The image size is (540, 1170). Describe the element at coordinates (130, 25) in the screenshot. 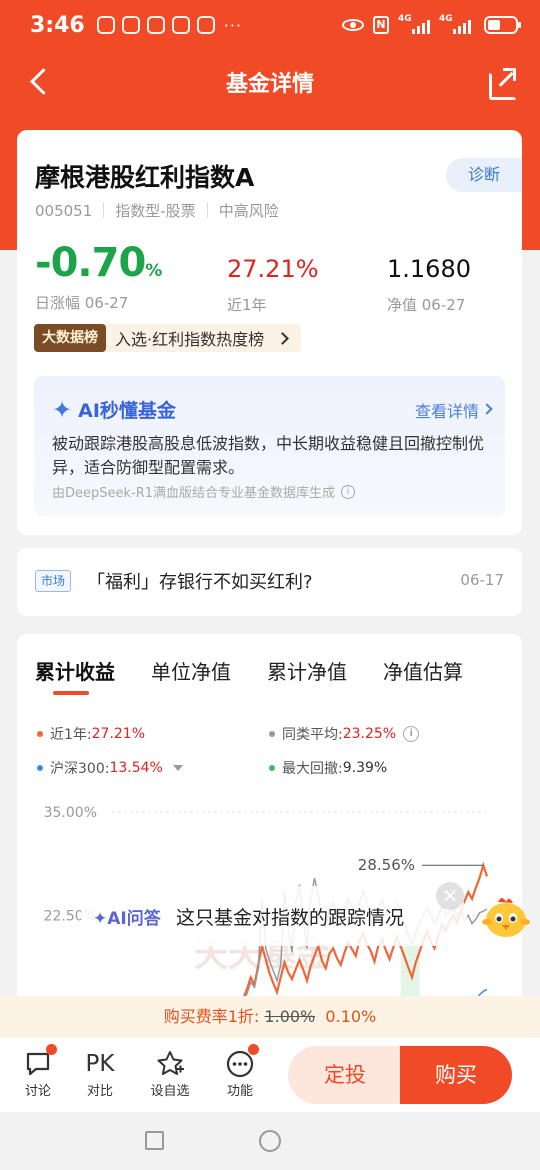

I see `weibo-icon` at that location.